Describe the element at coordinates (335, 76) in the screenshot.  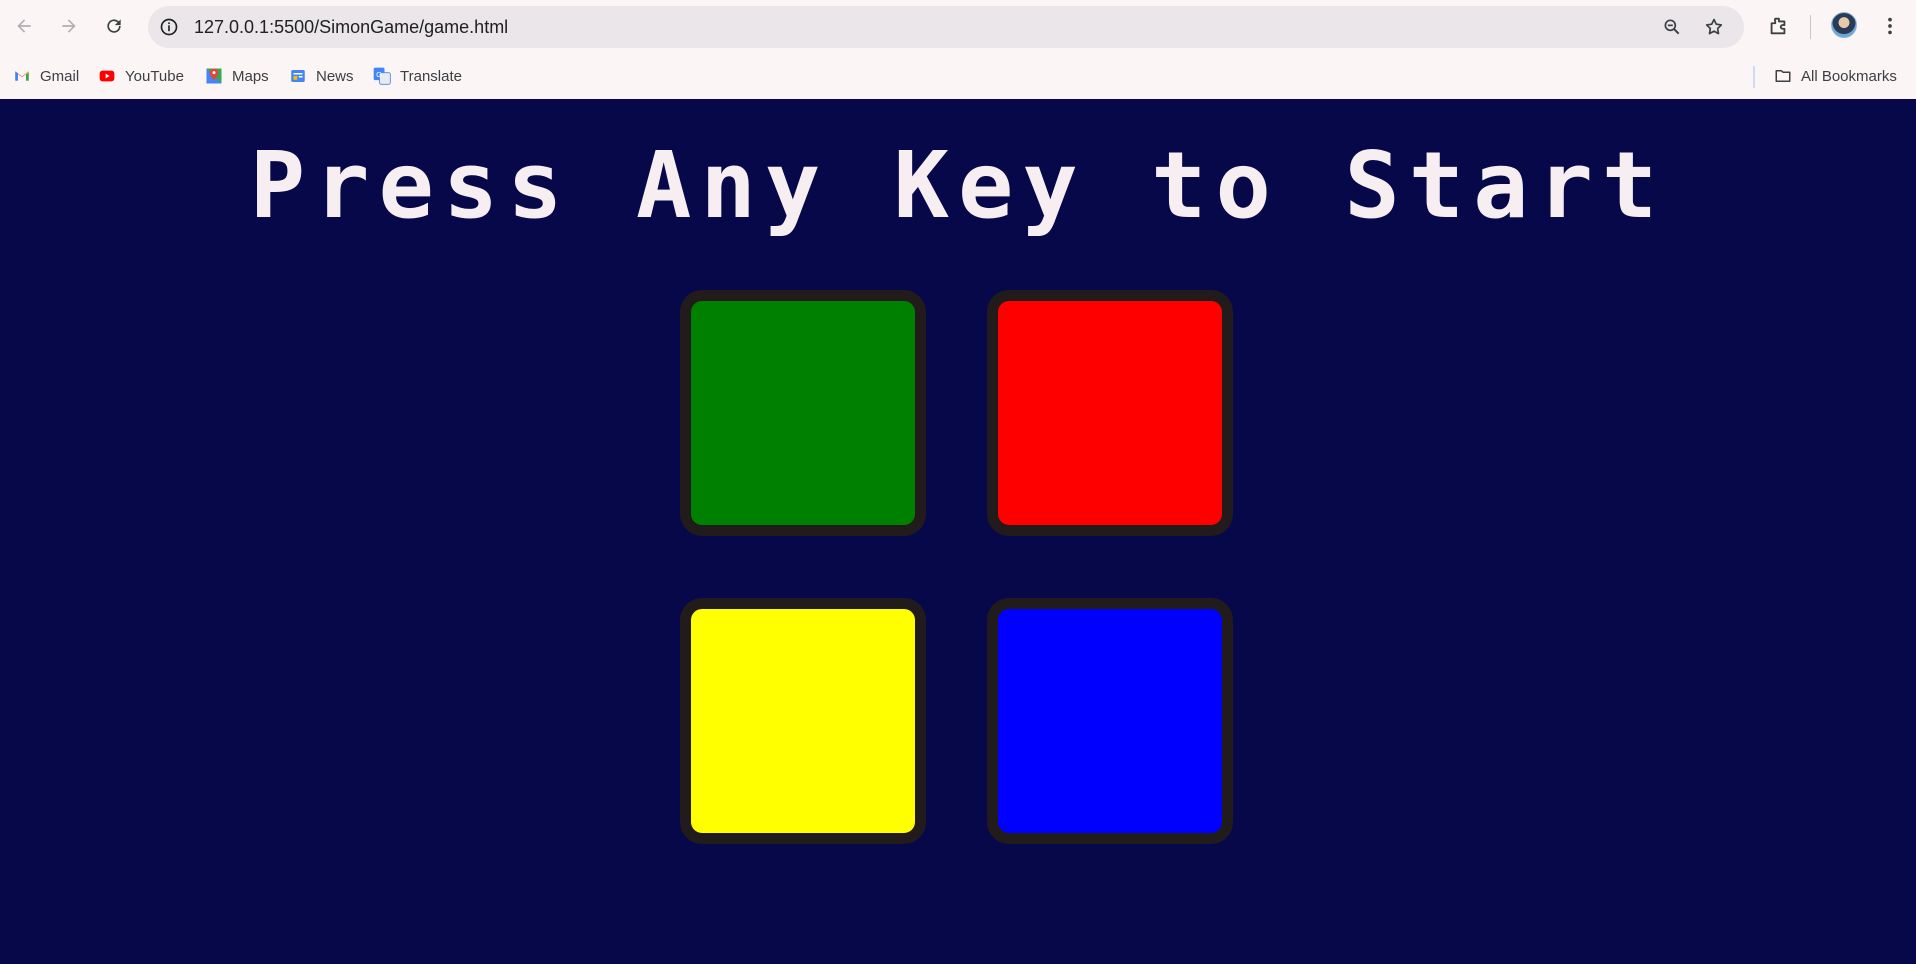
I see `bookmark-label: News` at that location.